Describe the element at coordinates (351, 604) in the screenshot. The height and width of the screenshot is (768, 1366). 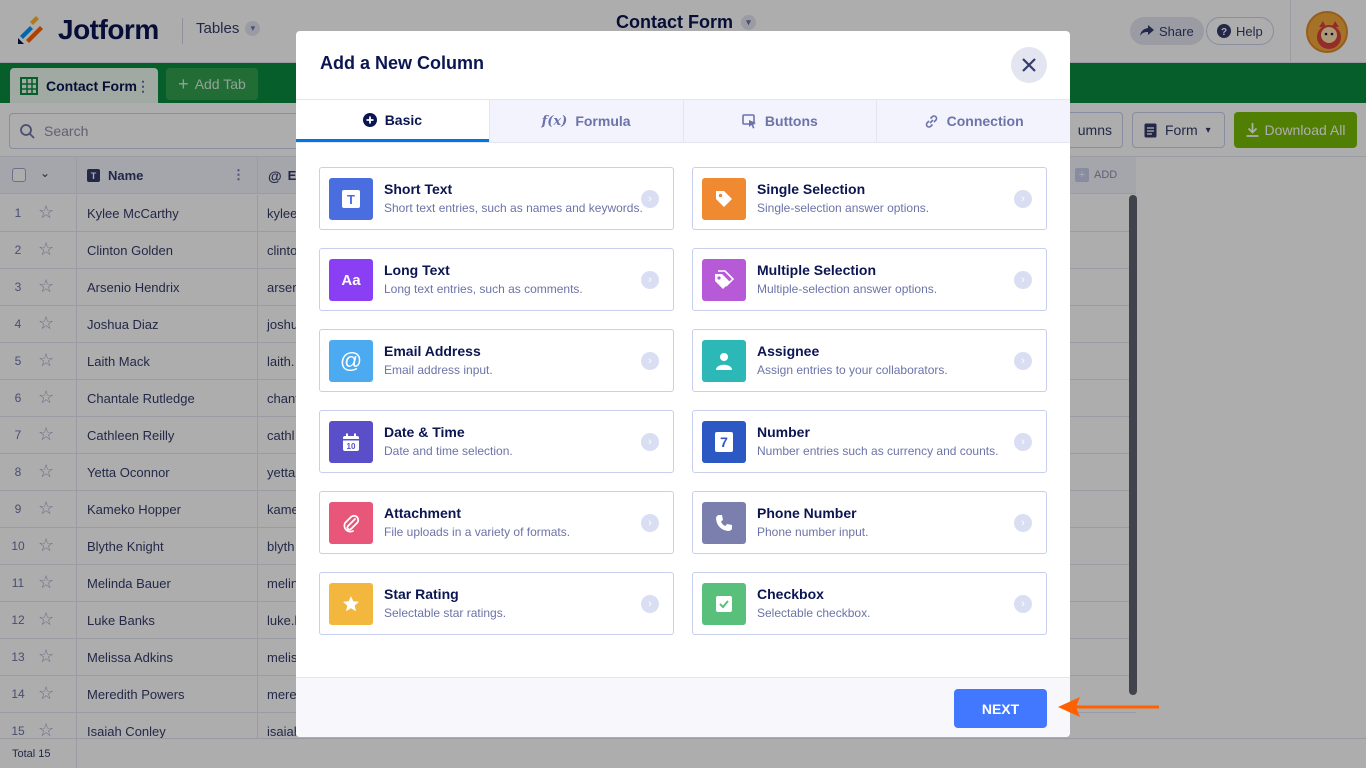
I see `star-icon` at that location.